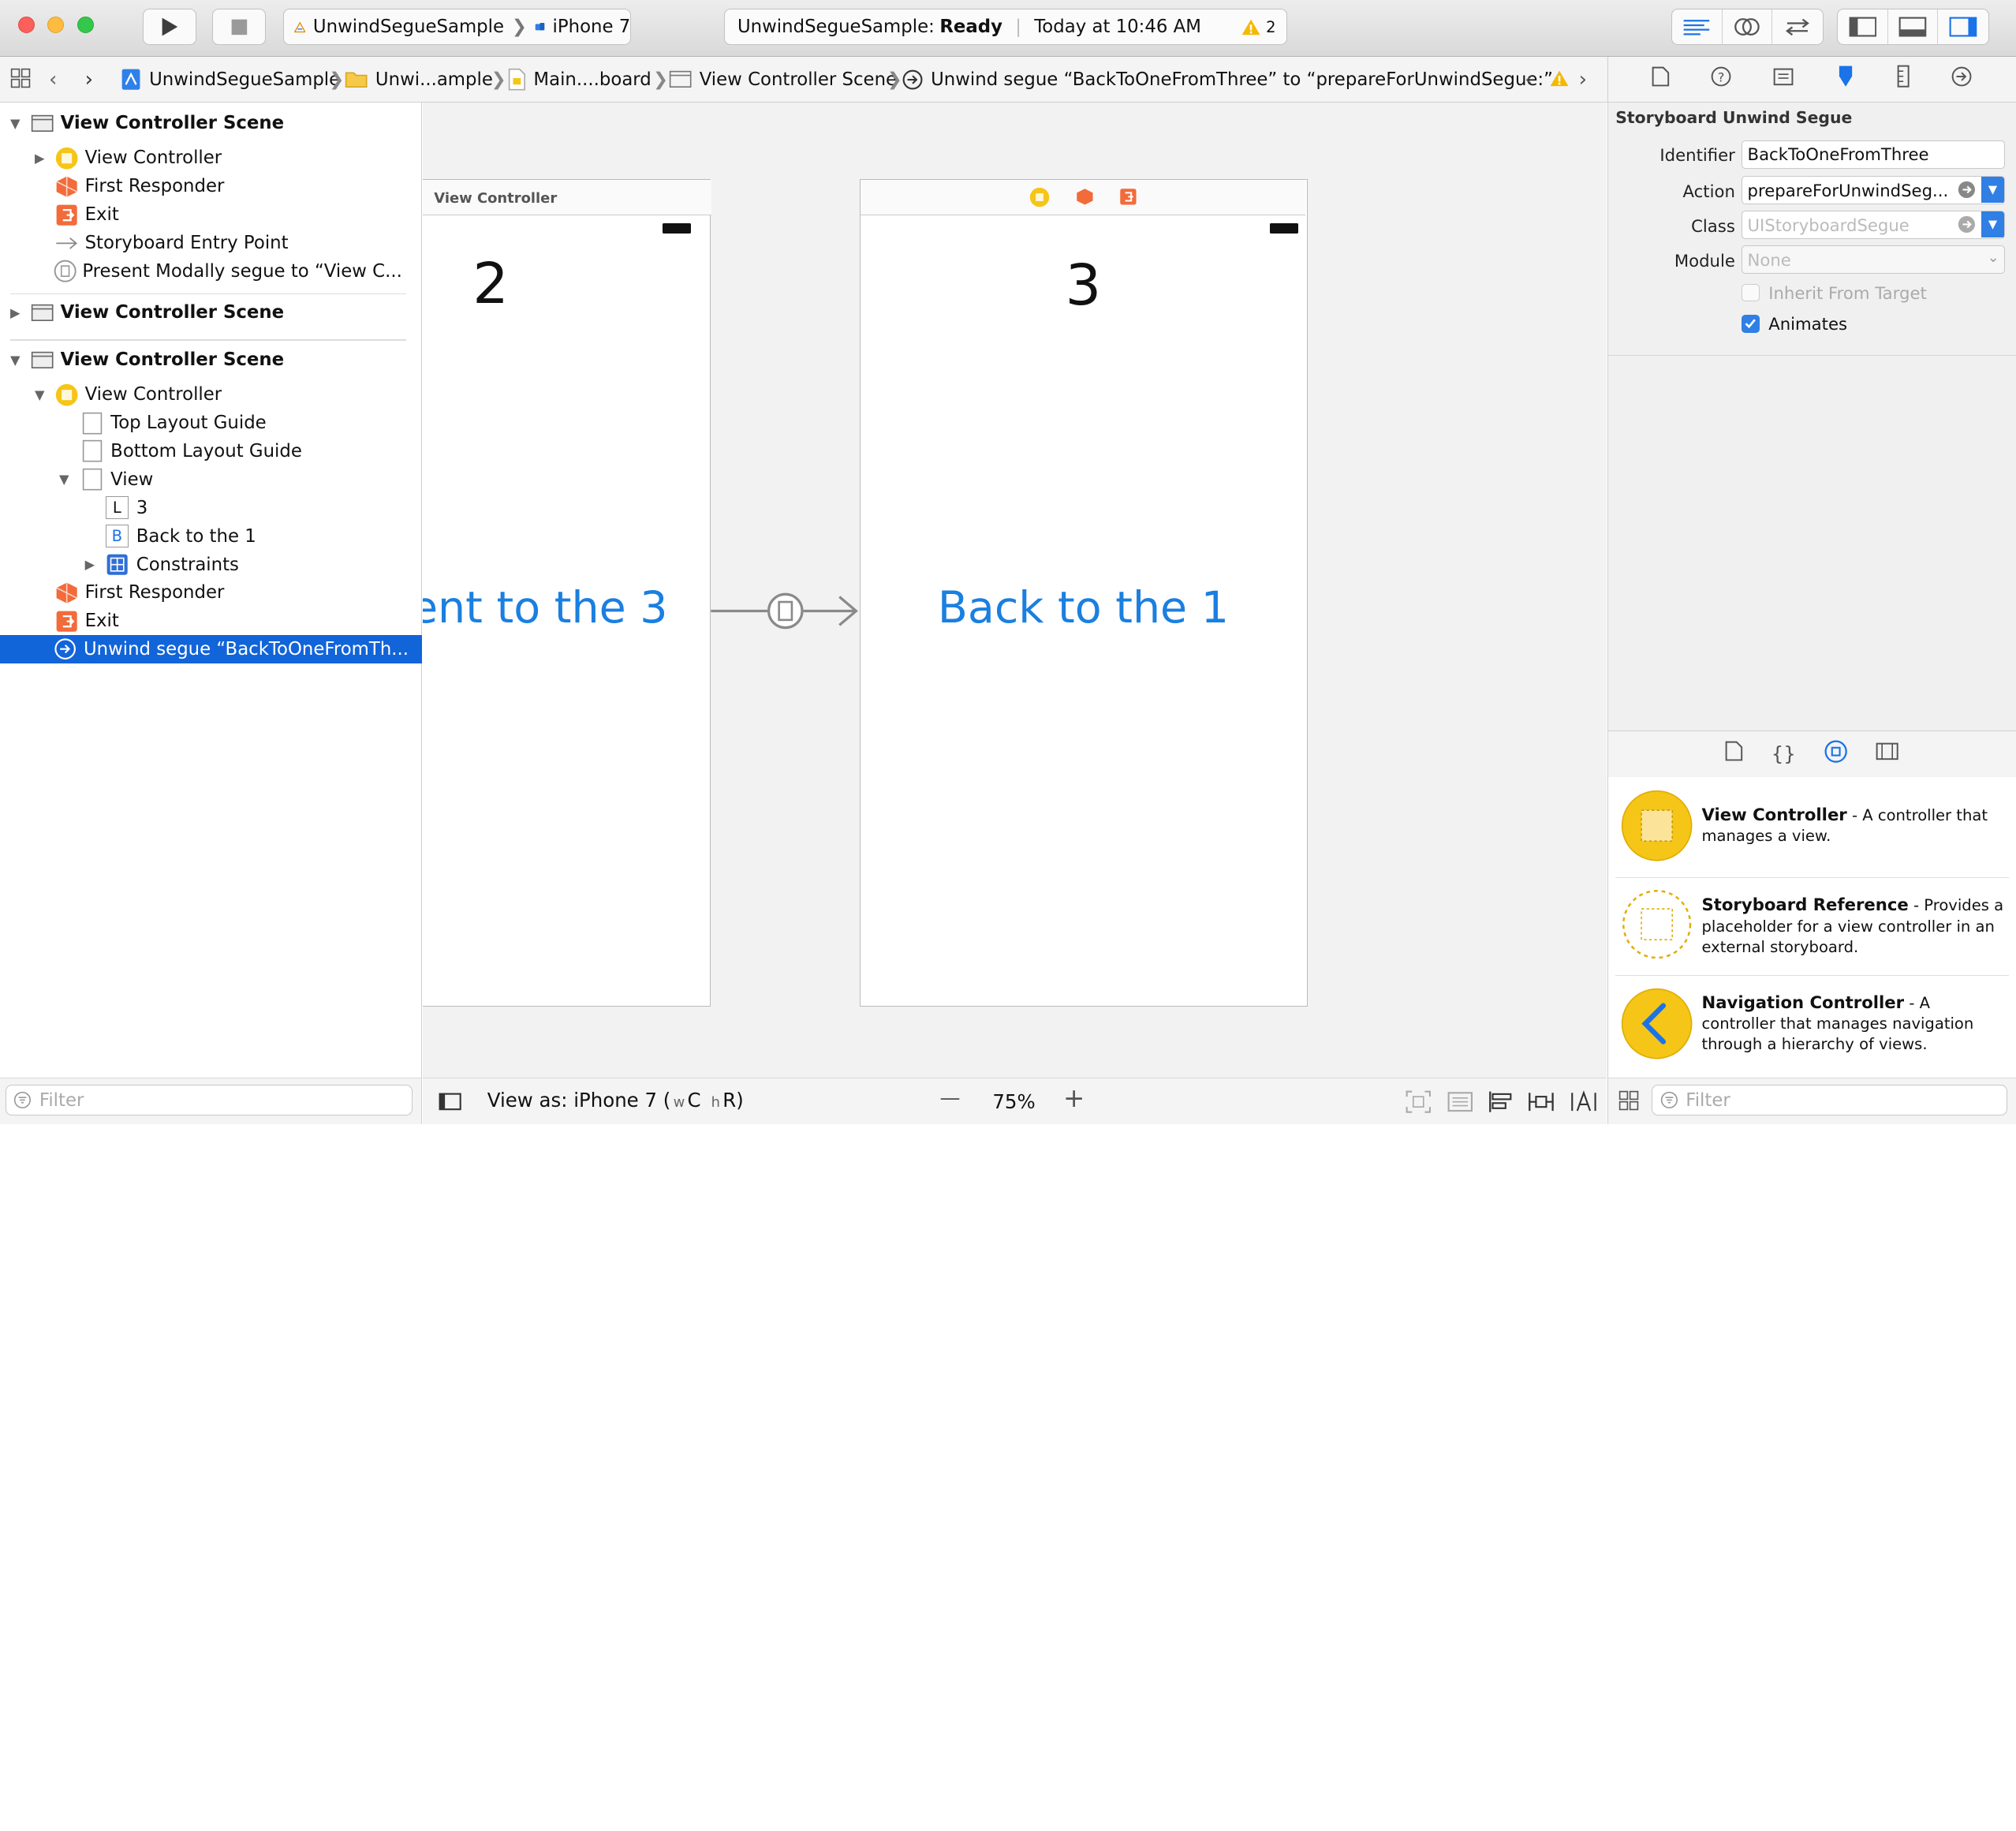 Image resolution: width=2016 pixels, height=1831 pixels. I want to click on outline-scene-1: ▼ View Controller Scene, so click(211, 124).